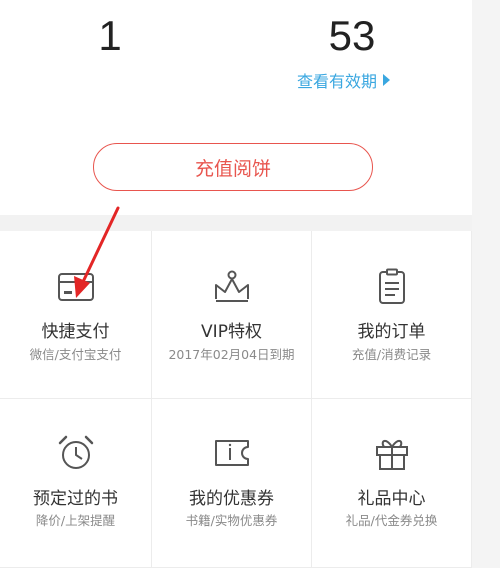 The image size is (500, 568). Describe the element at coordinates (75, 354) in the screenshot. I see `grid-item-sub: 微信/支付宝支付` at that location.